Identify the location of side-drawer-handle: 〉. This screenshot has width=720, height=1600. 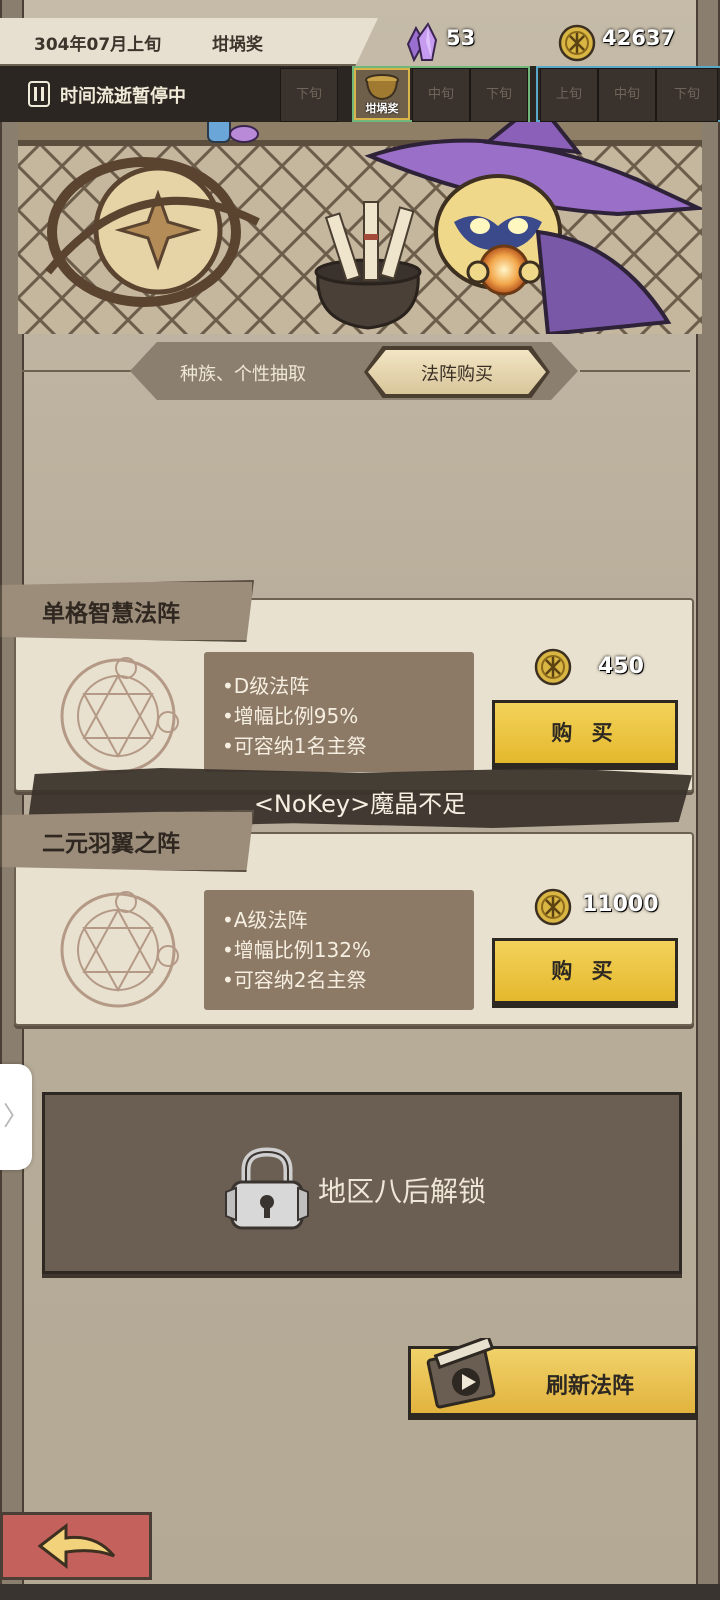
(16, 1117).